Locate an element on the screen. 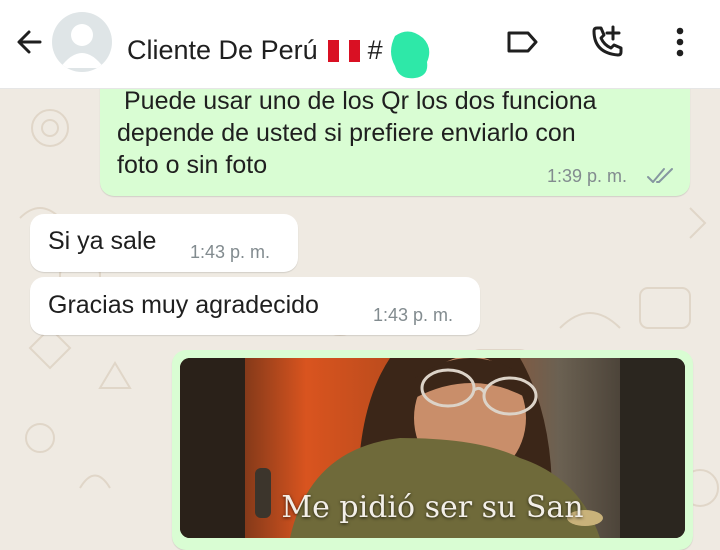  message-text: Gracias muy agradecido is located at coordinates (183, 305).